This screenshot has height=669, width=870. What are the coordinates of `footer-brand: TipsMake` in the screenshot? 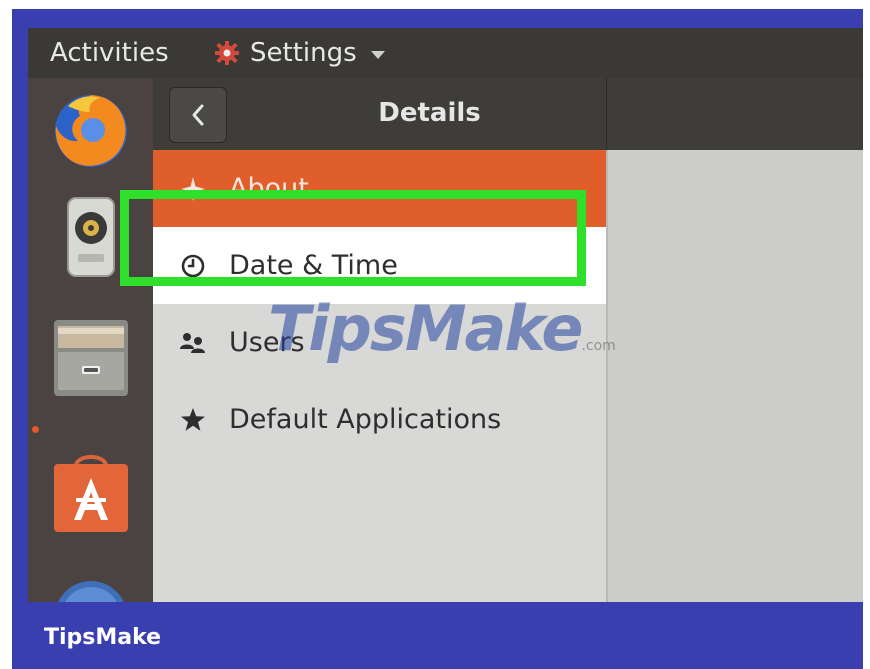 It's located at (103, 637).